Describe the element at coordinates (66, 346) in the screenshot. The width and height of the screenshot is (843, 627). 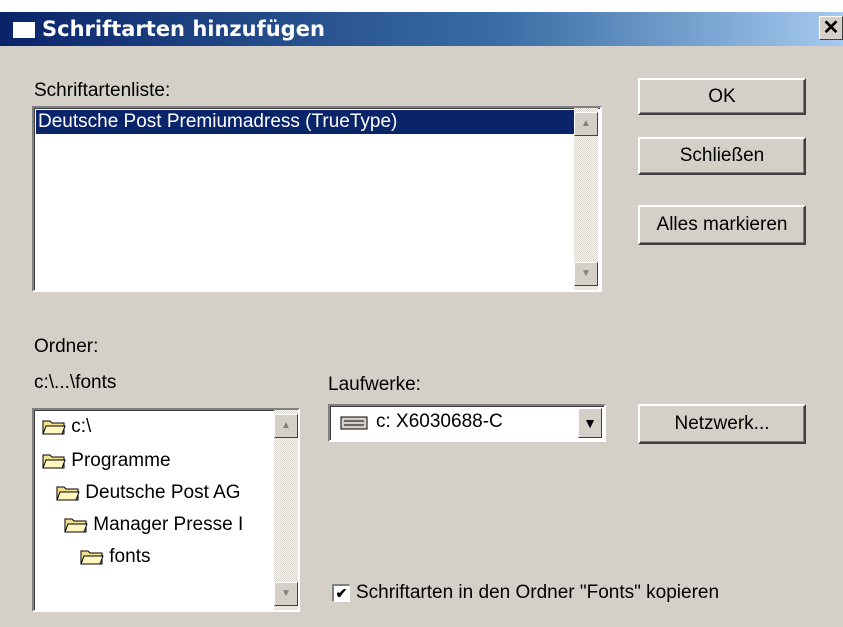
I see `folder-label: Ordner:` at that location.